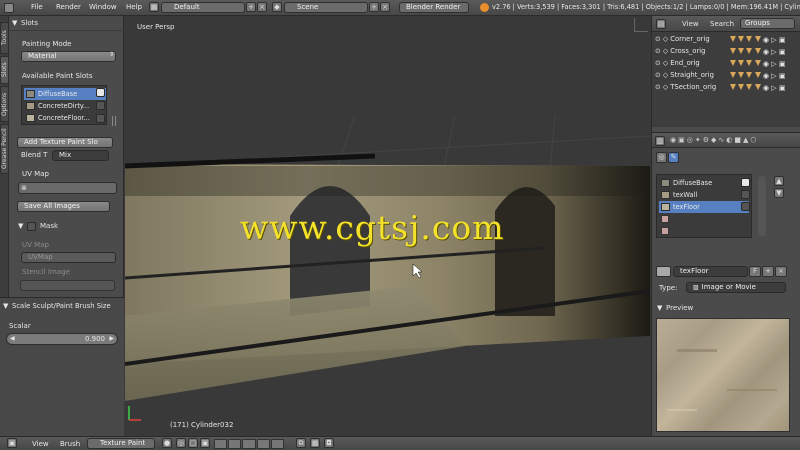  I want to click on blend-type-select: Mix, so click(80, 155).